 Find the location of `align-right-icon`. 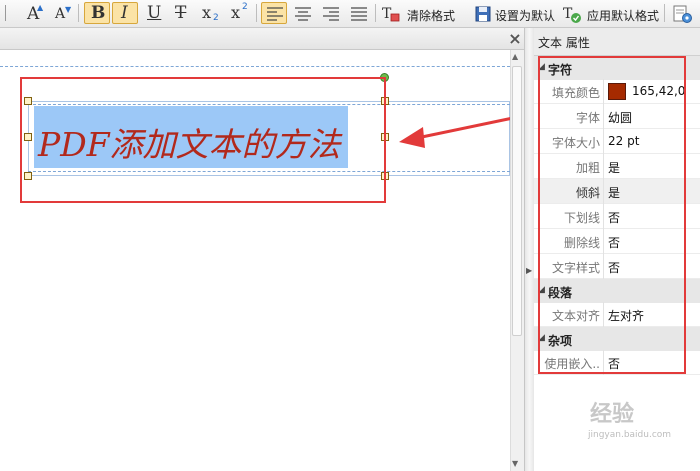

align-right-icon is located at coordinates (331, 14).